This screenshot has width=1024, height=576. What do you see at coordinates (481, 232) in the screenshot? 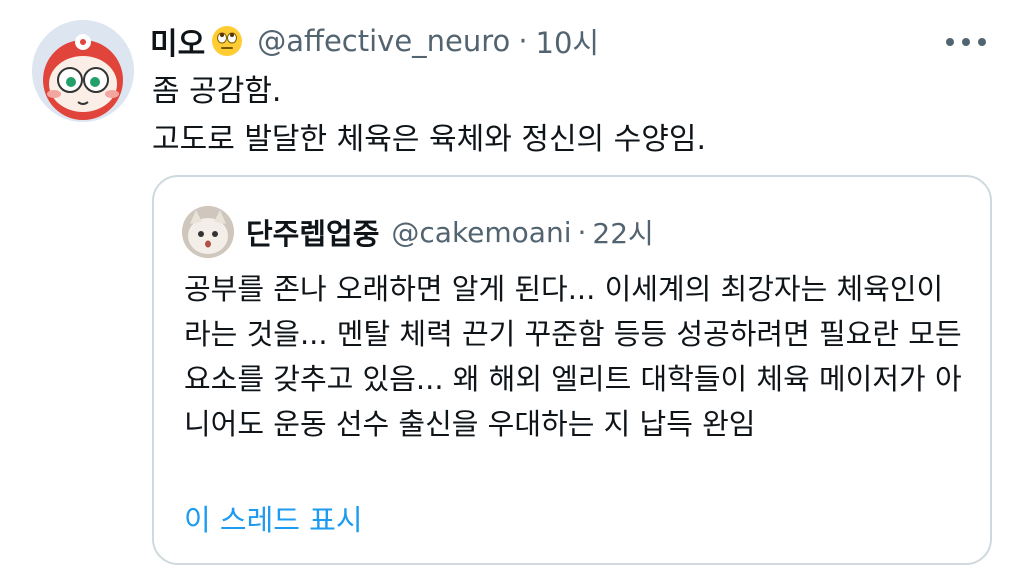
I see `quoted-author-handle: @cakemoani` at bounding box center [481, 232].